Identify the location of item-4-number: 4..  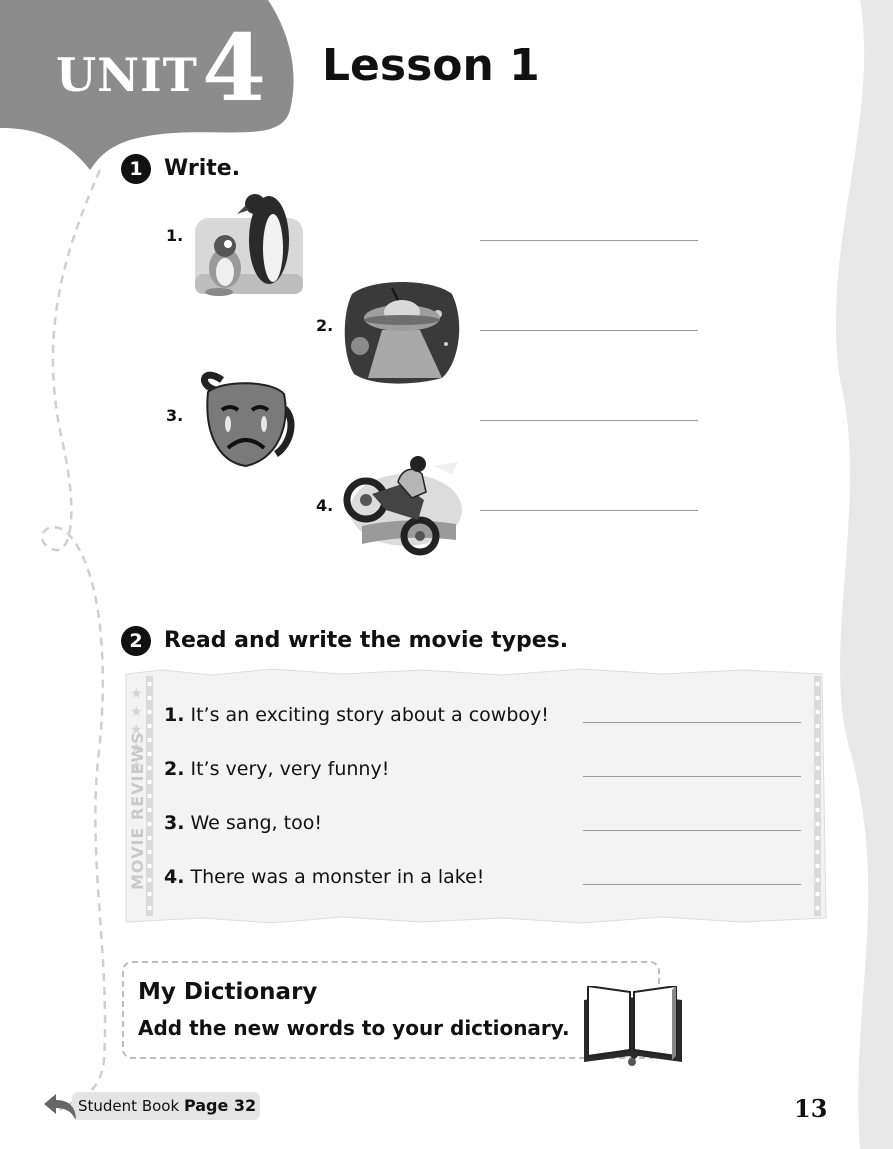
(325, 505).